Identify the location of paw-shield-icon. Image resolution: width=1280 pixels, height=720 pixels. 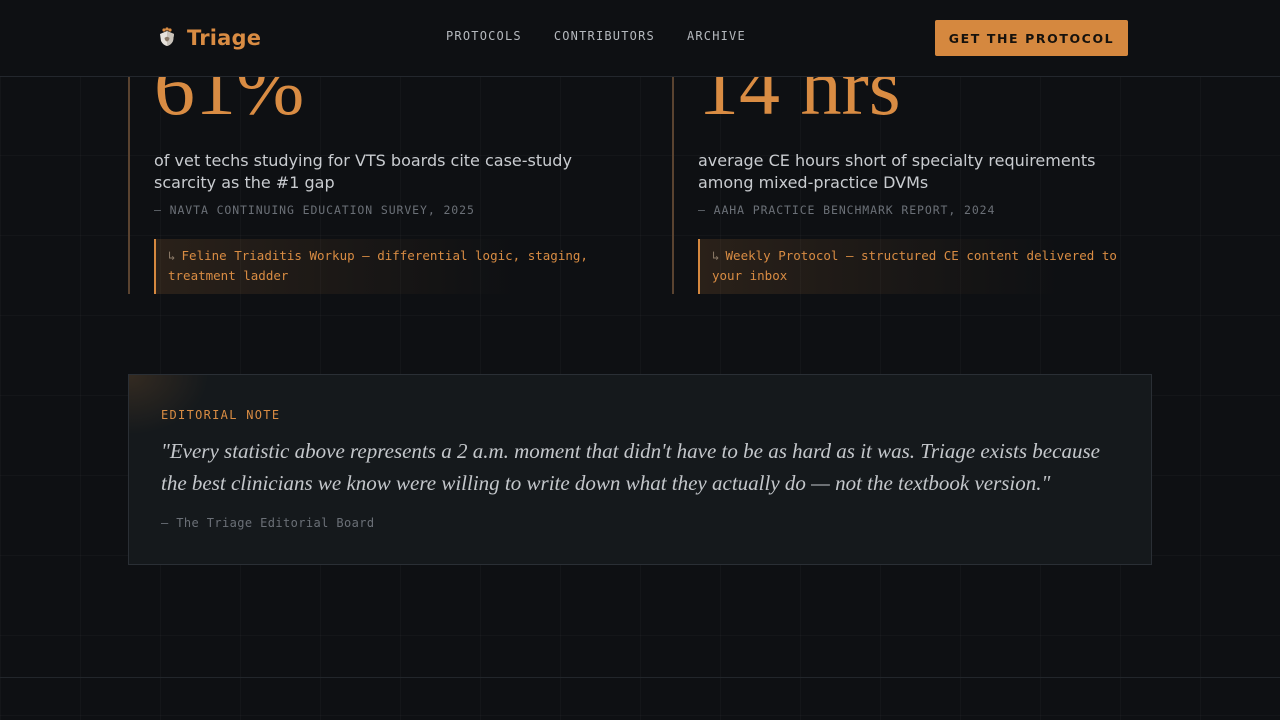
(167, 38).